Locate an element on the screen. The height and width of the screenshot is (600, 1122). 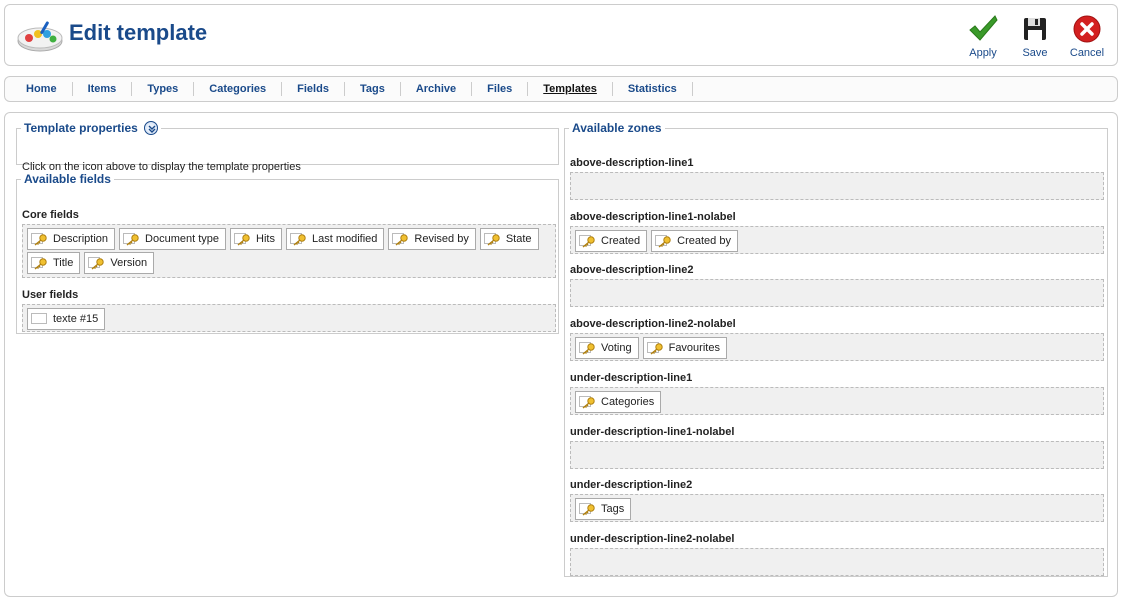
field-chip-label: Created is located at coordinates (621, 240).